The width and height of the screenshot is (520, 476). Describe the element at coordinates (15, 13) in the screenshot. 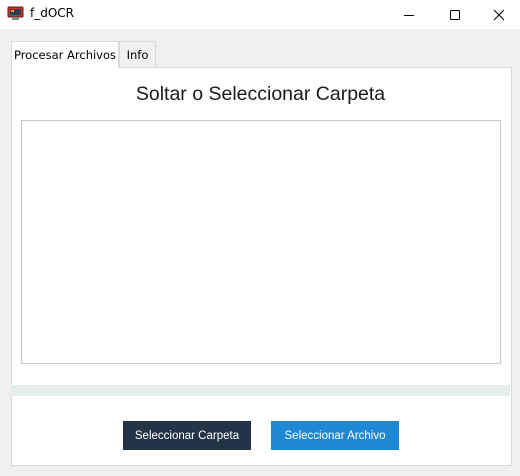

I see `app-icon` at that location.